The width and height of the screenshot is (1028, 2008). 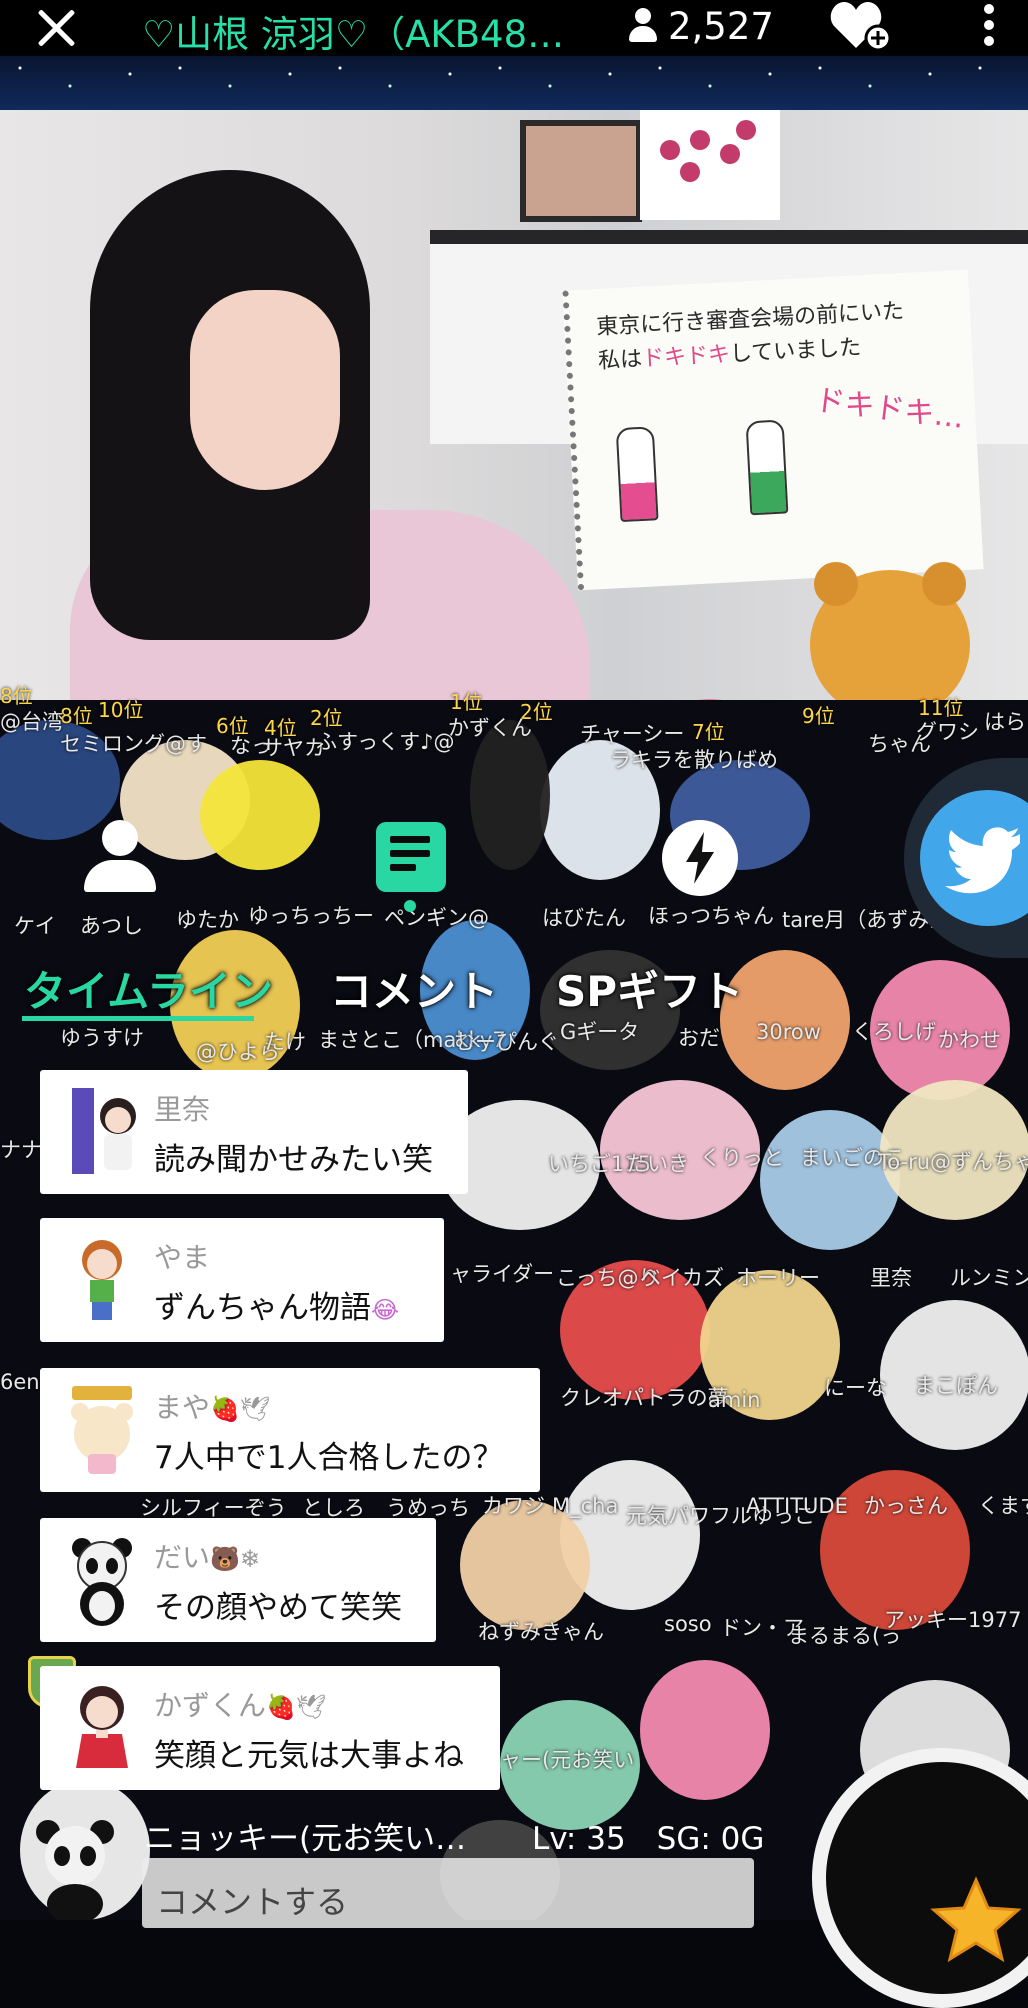 I want to click on viewer-count-value: 2,527, so click(x=721, y=26).